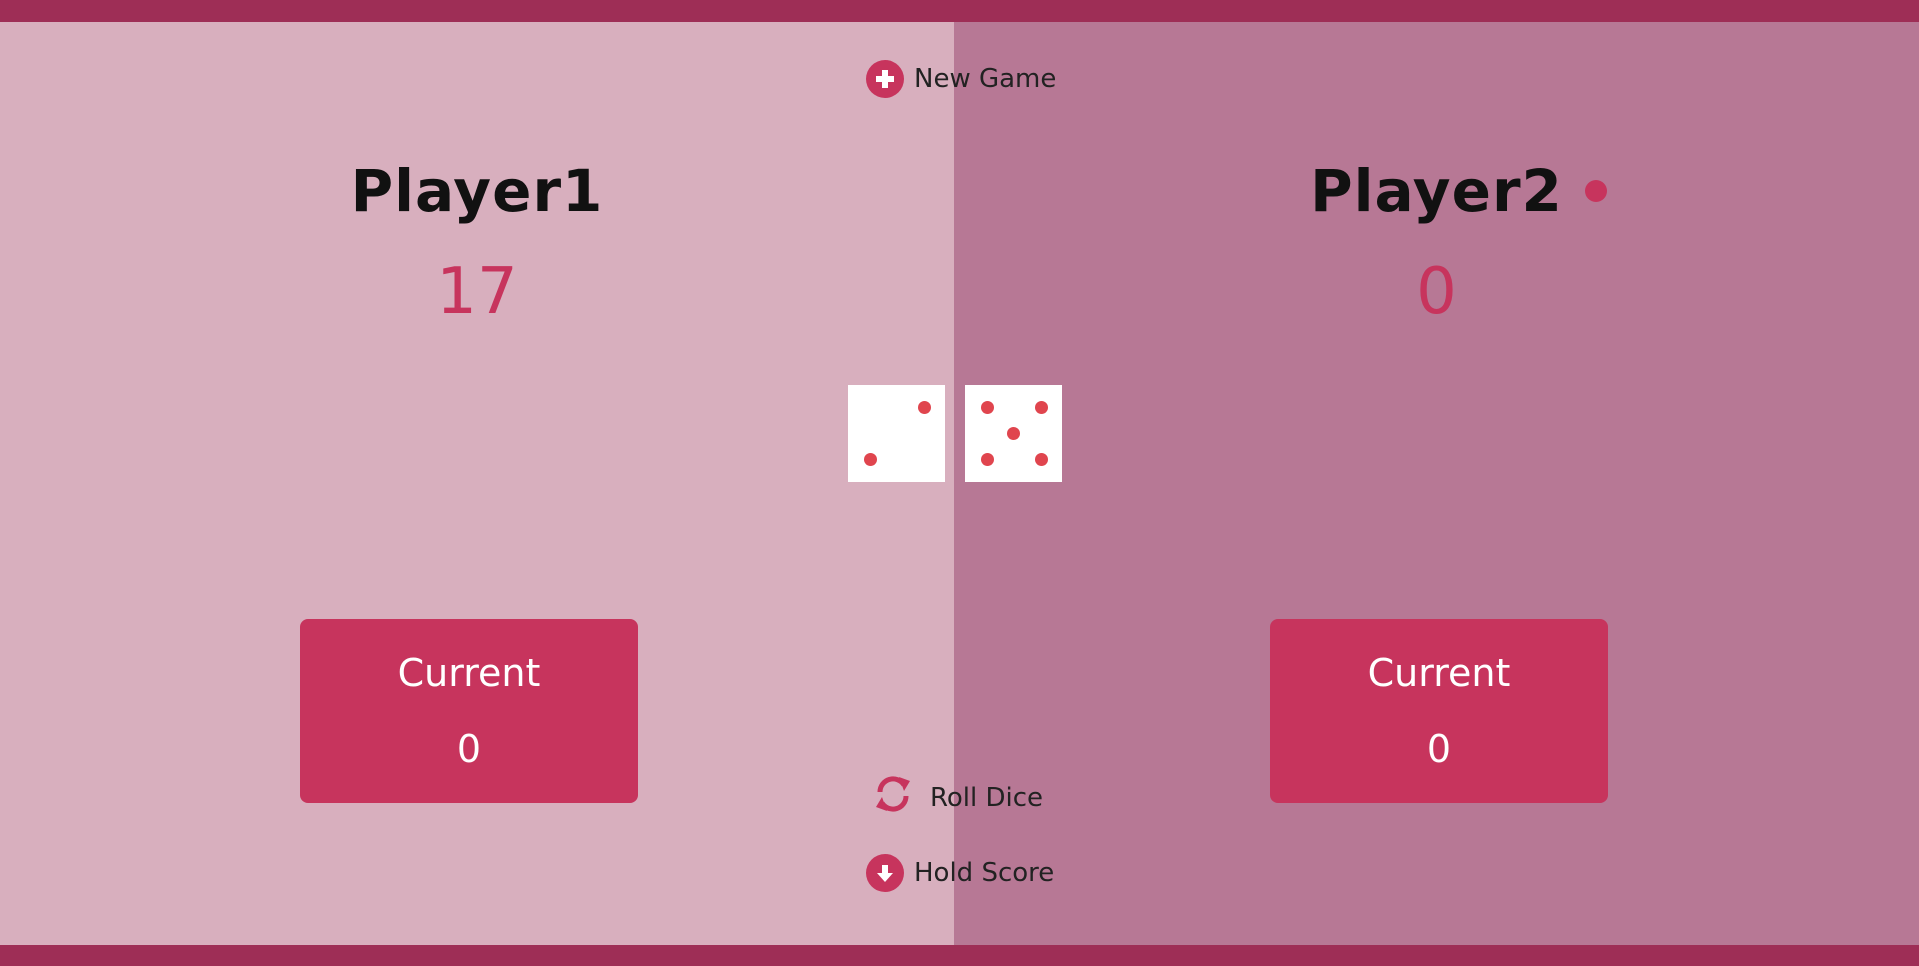 The image size is (1919, 966). Describe the element at coordinates (469, 673) in the screenshot. I see `player-1-current-label: Current` at that location.